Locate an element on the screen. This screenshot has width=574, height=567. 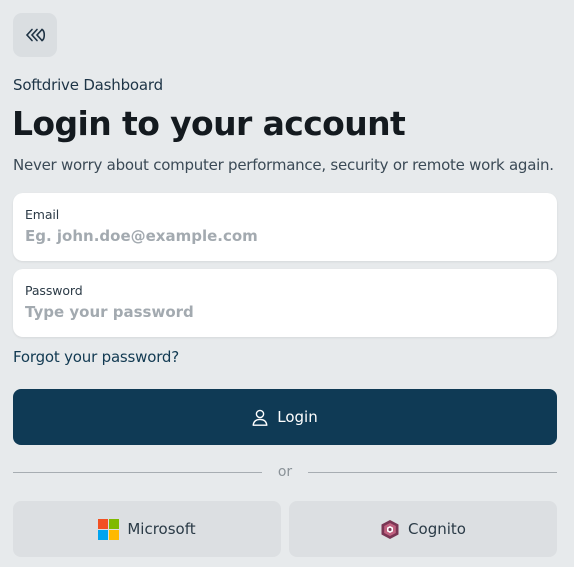
microsoft-logo-icon is located at coordinates (109, 529).